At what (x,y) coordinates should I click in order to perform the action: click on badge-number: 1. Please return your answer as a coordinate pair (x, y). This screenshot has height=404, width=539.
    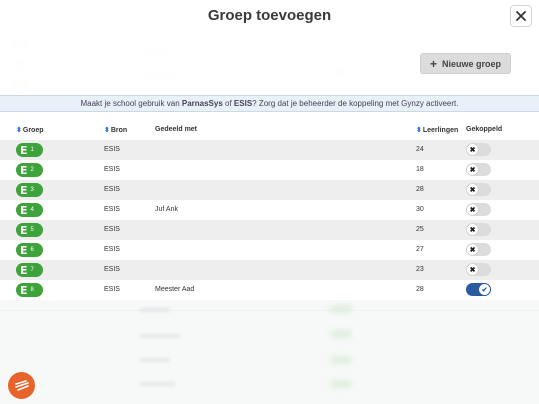
    Looking at the image, I should click on (32, 150).